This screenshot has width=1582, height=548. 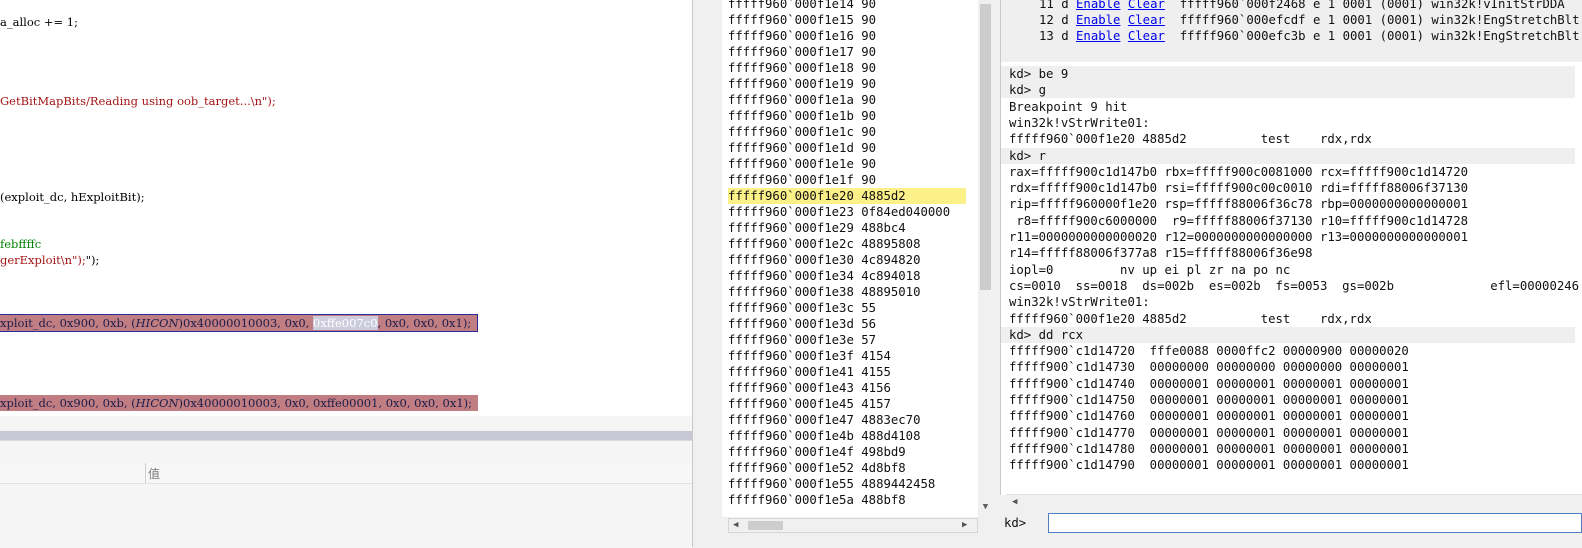 I want to click on breakpoint-text: 13 d, so click(x=1058, y=36).